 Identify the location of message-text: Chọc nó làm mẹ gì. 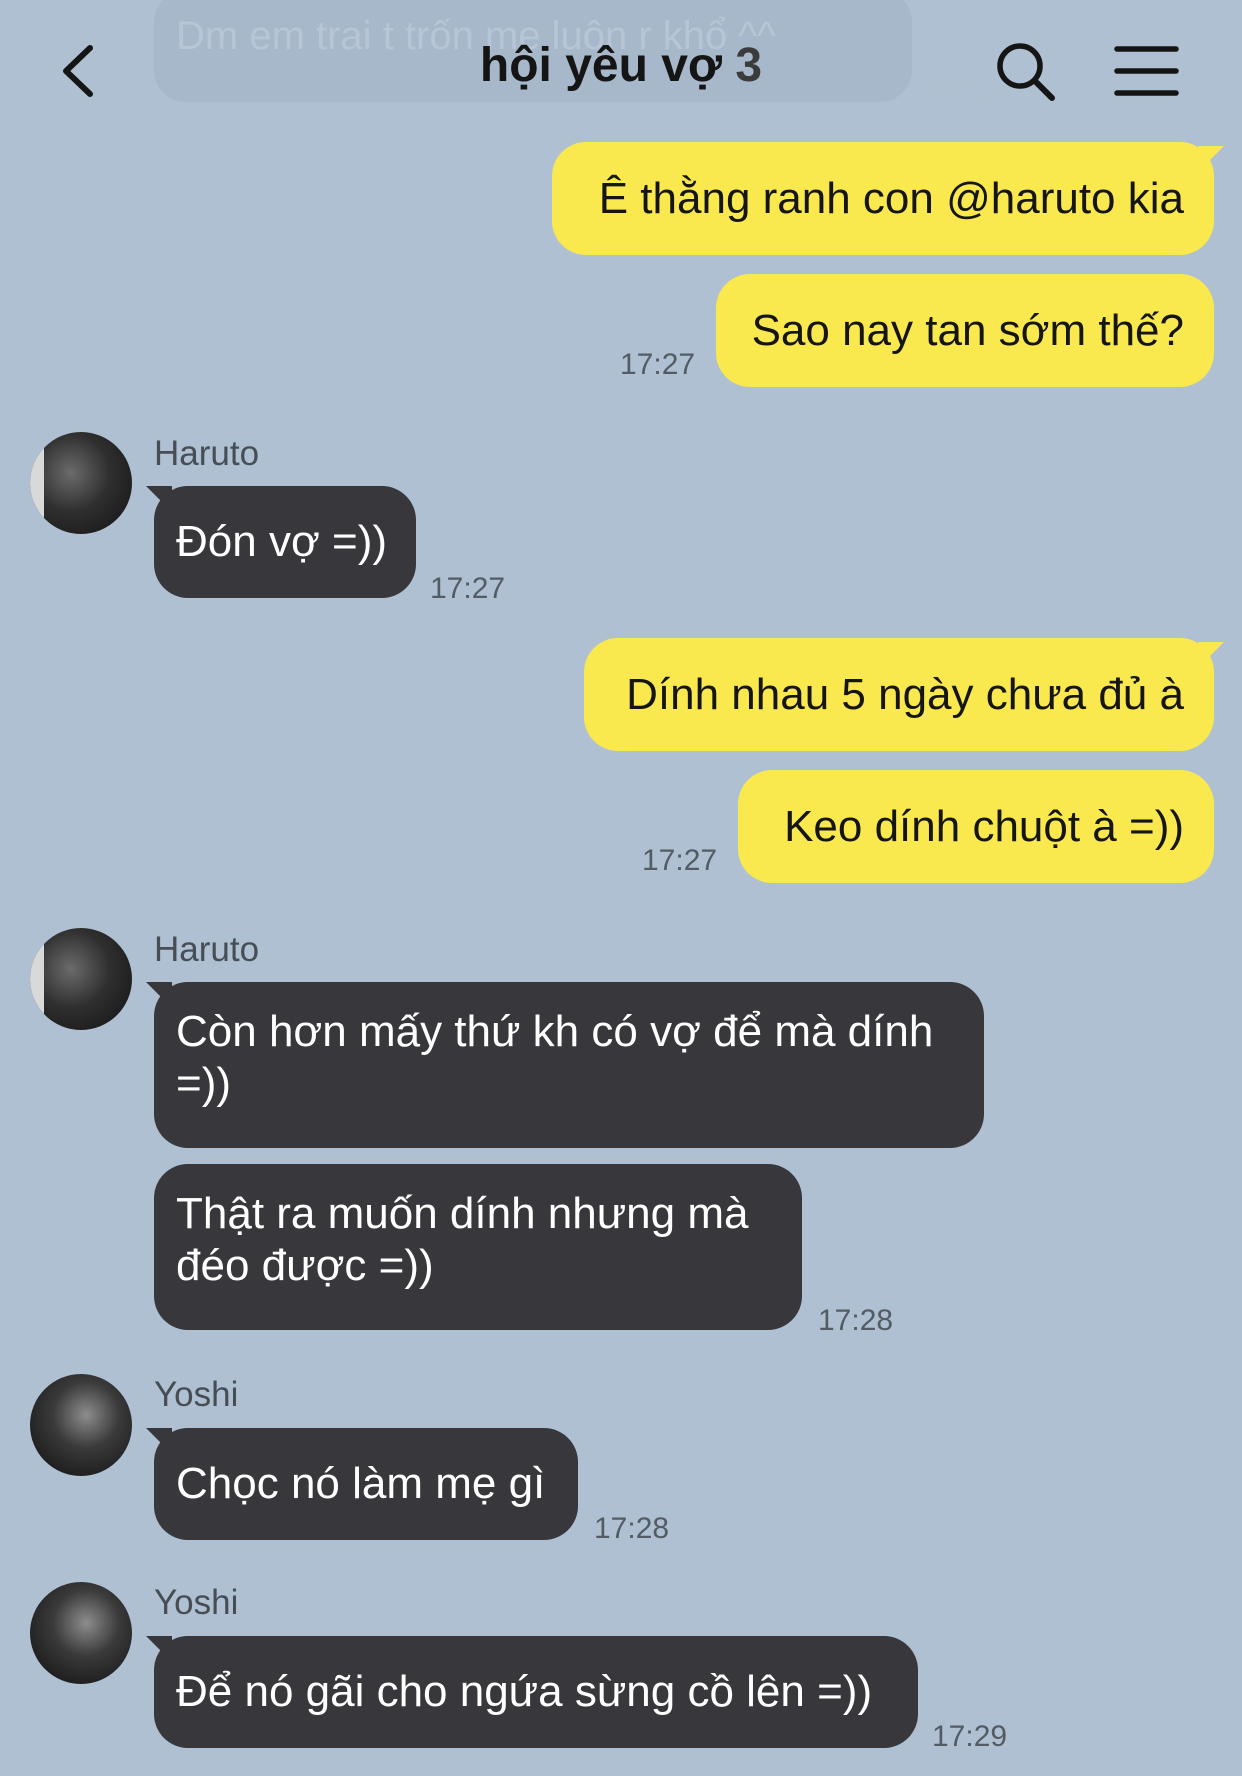
(361, 1483).